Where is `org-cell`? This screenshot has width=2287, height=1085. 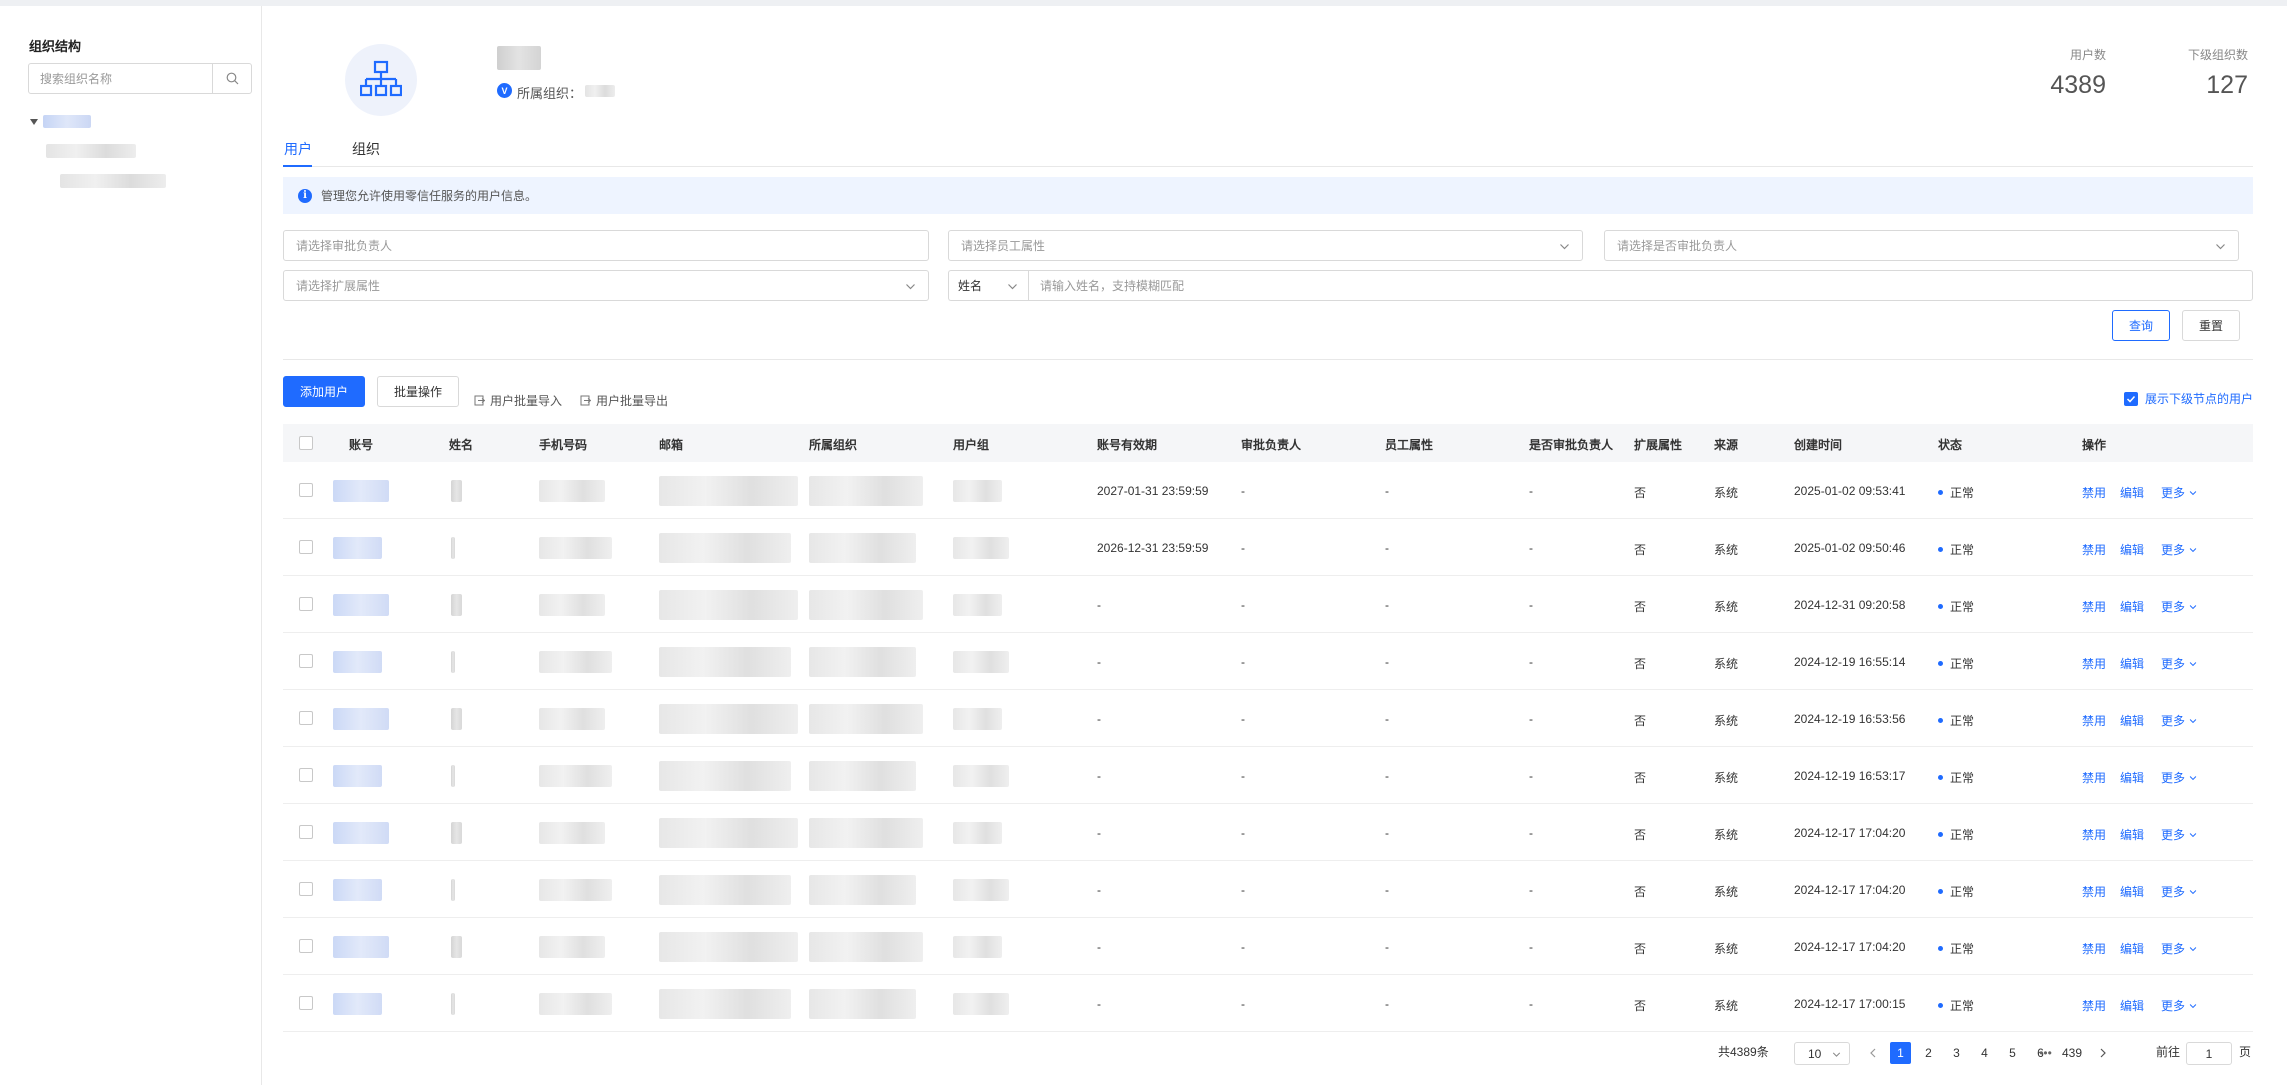
org-cell is located at coordinates (862, 548).